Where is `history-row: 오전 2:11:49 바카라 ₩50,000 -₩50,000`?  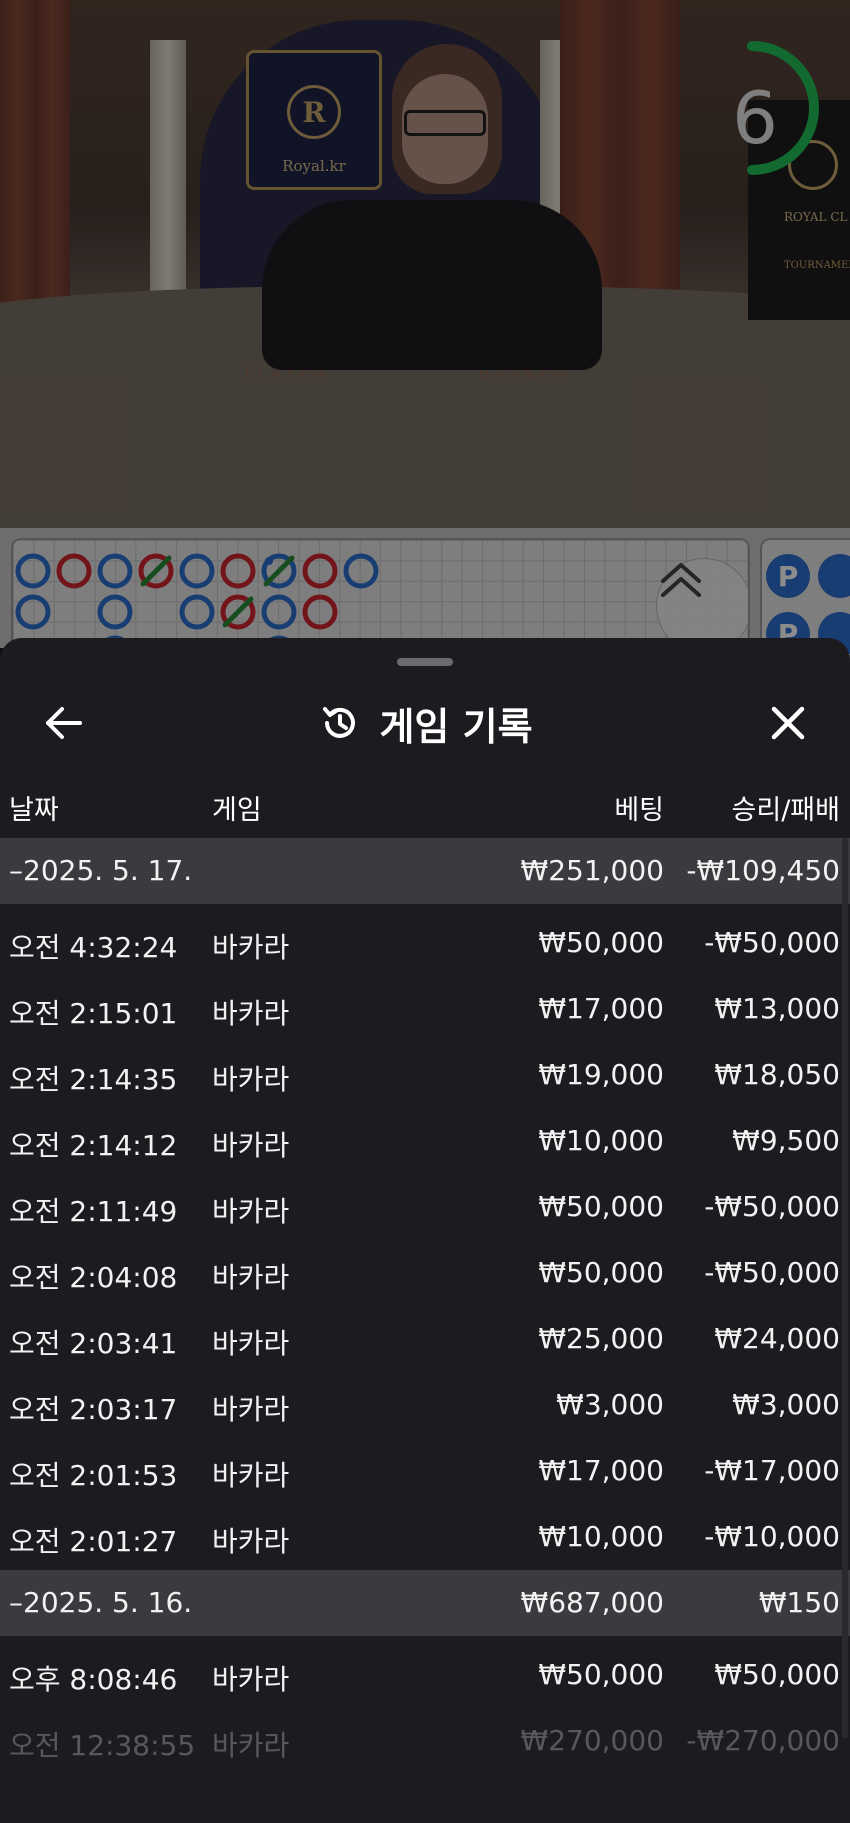
history-row: 오전 2:11:49 바카라 ₩50,000 -₩50,000 is located at coordinates (425, 1207).